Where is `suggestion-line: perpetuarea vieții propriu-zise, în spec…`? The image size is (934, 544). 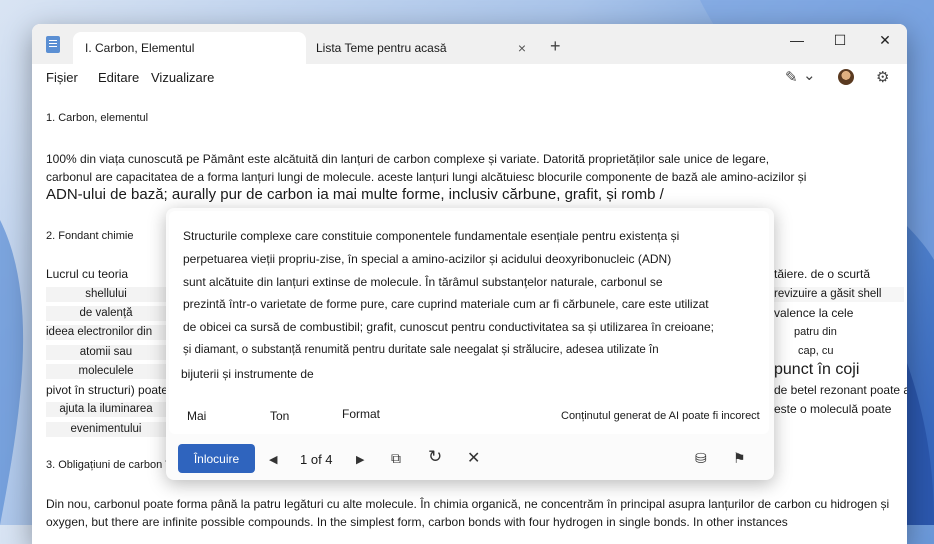 suggestion-line: perpetuarea vieții propriu-zise, în spec… is located at coordinates (427, 259).